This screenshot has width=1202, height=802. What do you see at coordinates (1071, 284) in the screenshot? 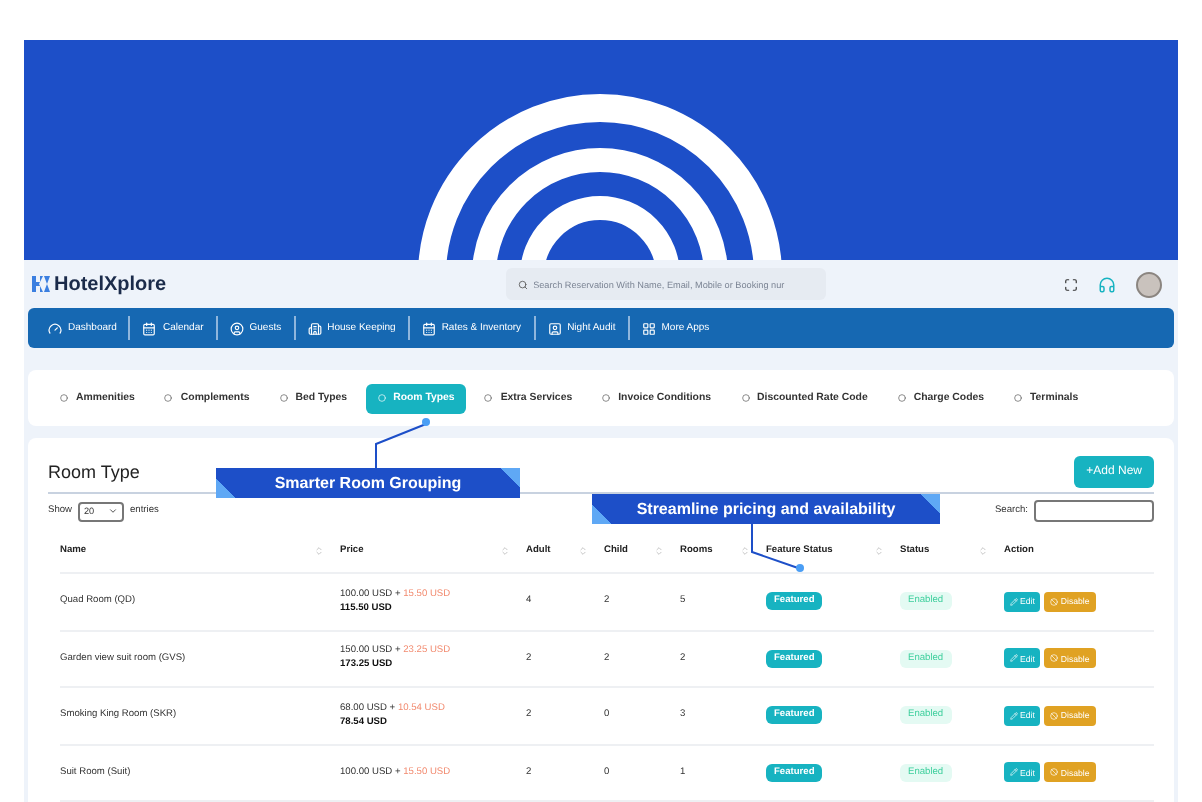
I see `fullscreen-icon` at bounding box center [1071, 284].